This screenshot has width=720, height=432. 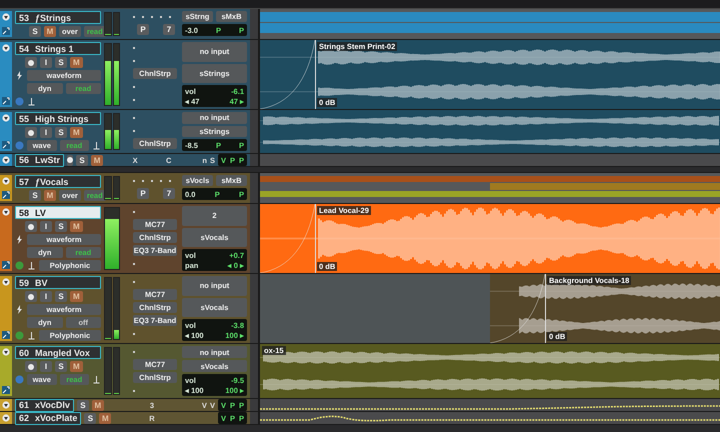 I want to click on track-name-field: 59 BV, so click(x=58, y=282).